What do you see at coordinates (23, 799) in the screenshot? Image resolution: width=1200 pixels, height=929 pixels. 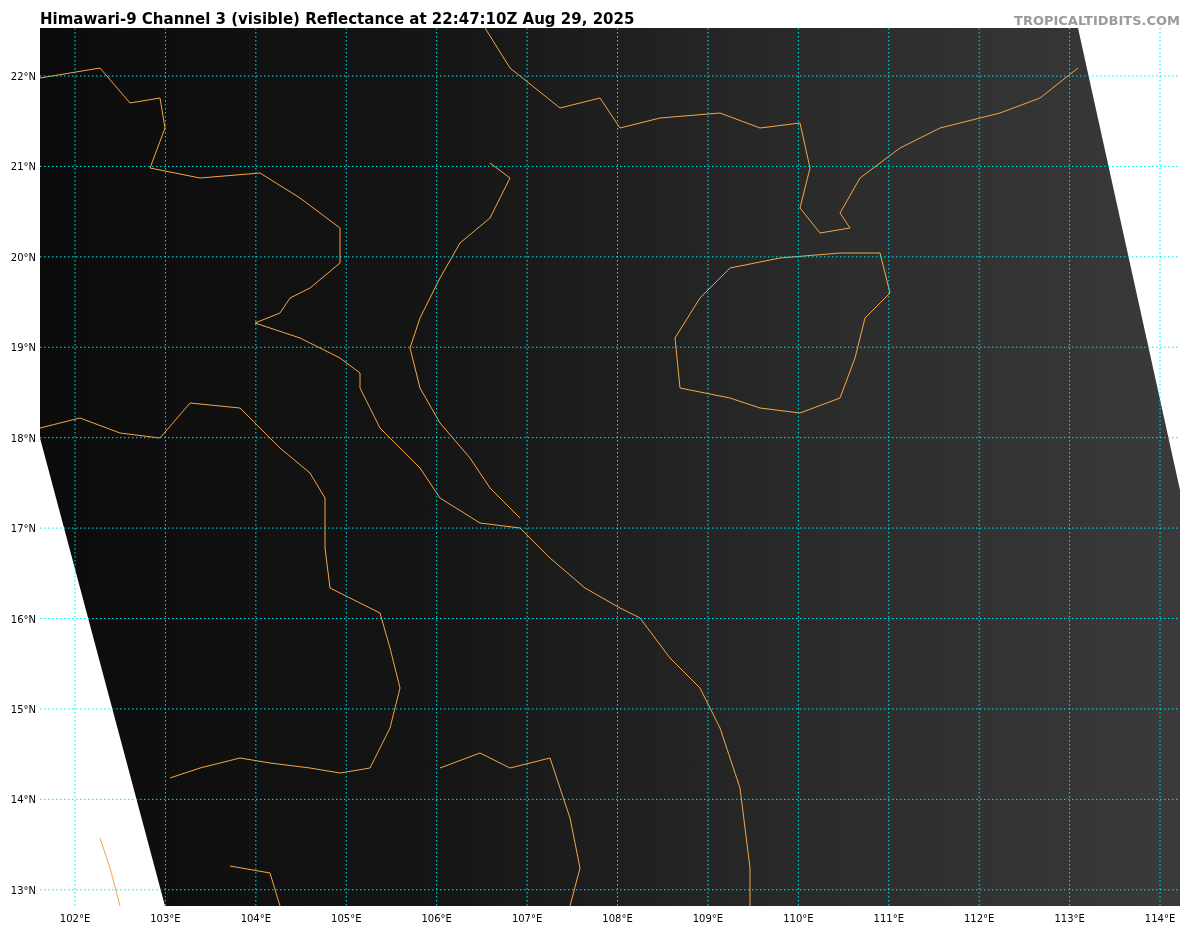 I see `latitude-label: 14°N` at bounding box center [23, 799].